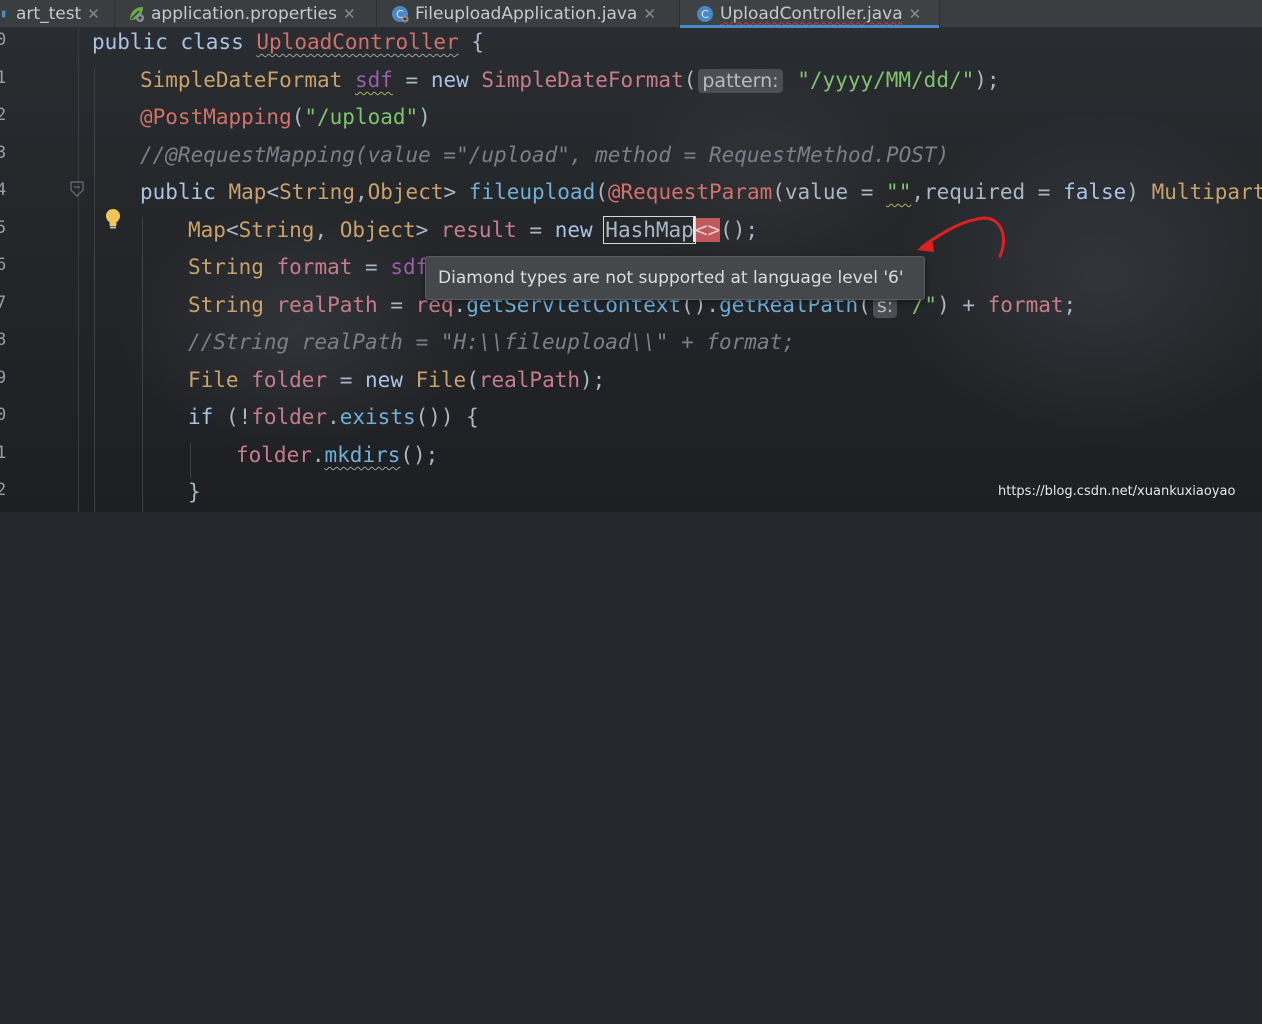 The width and height of the screenshot is (1262, 1024). I want to click on code-token: MultipartFile, so click(1206, 192).